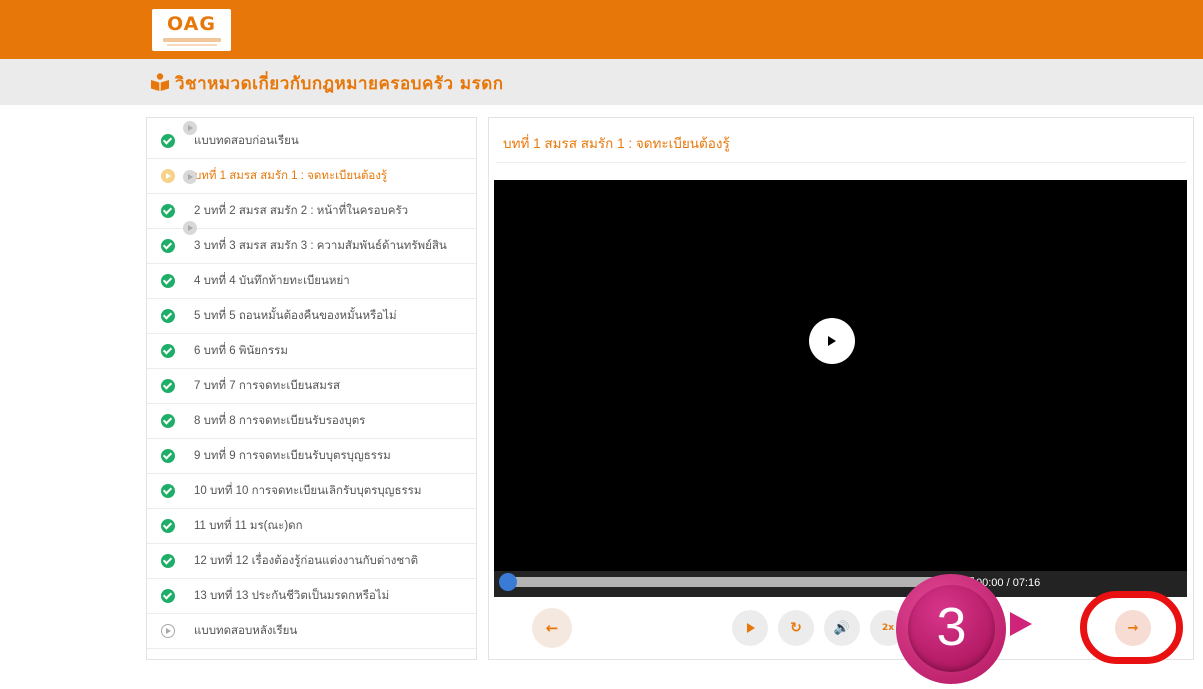 The width and height of the screenshot is (1203, 689). Describe the element at coordinates (311, 631) in the screenshot. I see `lesson-item-posttest: แบบทดสอบหลังเรียน` at that location.